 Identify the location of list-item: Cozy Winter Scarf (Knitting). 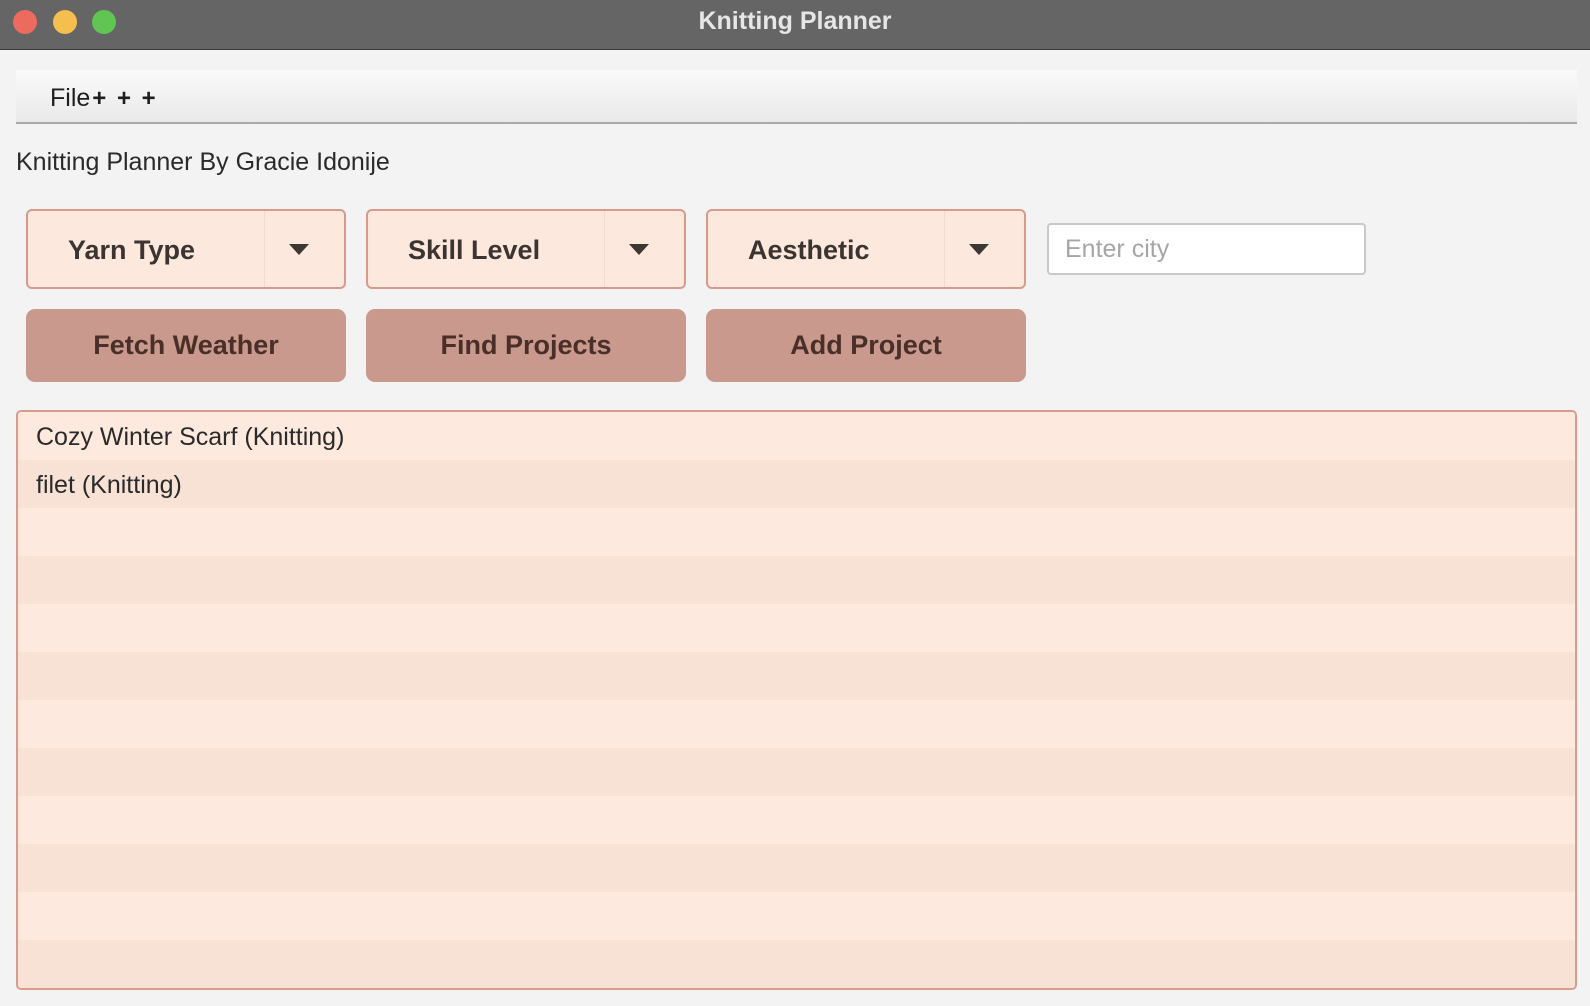
(796, 436).